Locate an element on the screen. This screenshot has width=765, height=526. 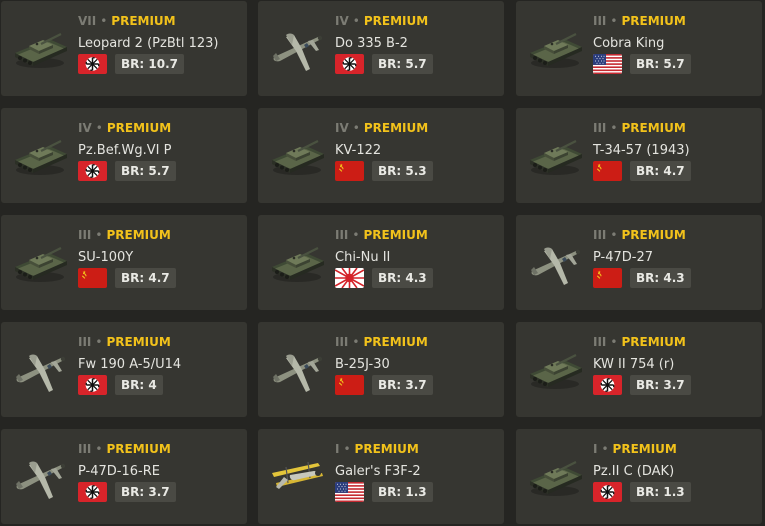
vehicle-card-4: IV • PREMIUM Pz.Bef.Wg.VI P BR: 5.7 is located at coordinates (124, 155).